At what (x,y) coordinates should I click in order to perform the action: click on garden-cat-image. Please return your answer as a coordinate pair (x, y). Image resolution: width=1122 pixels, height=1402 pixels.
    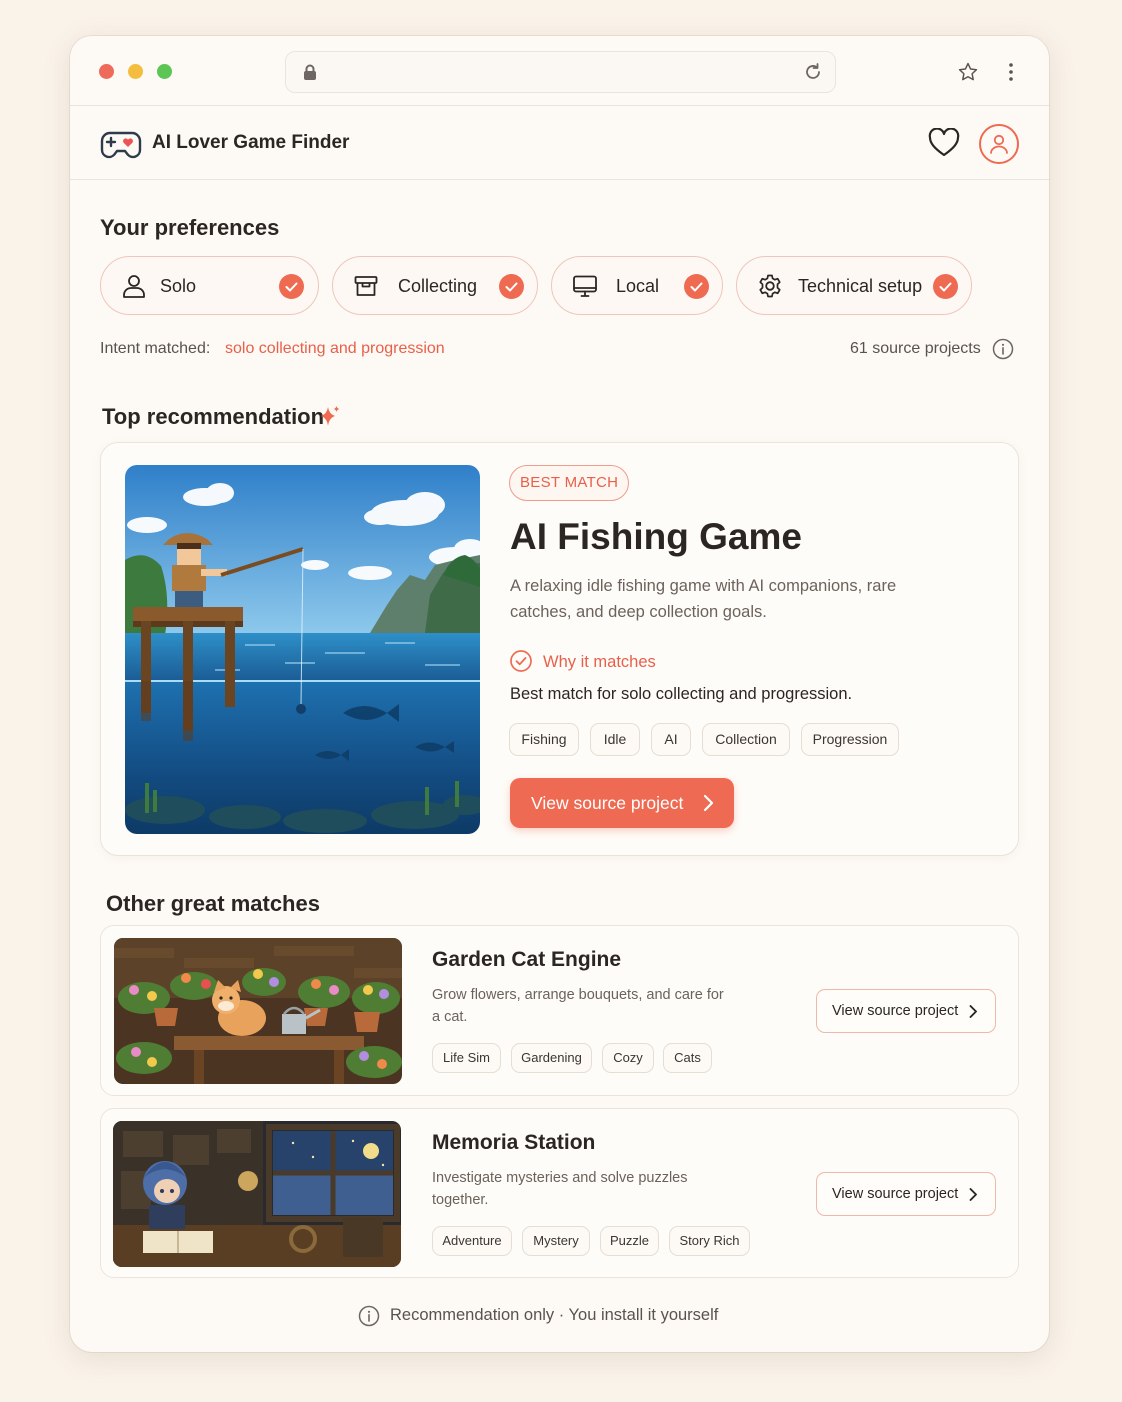
    Looking at the image, I should click on (258, 1011).